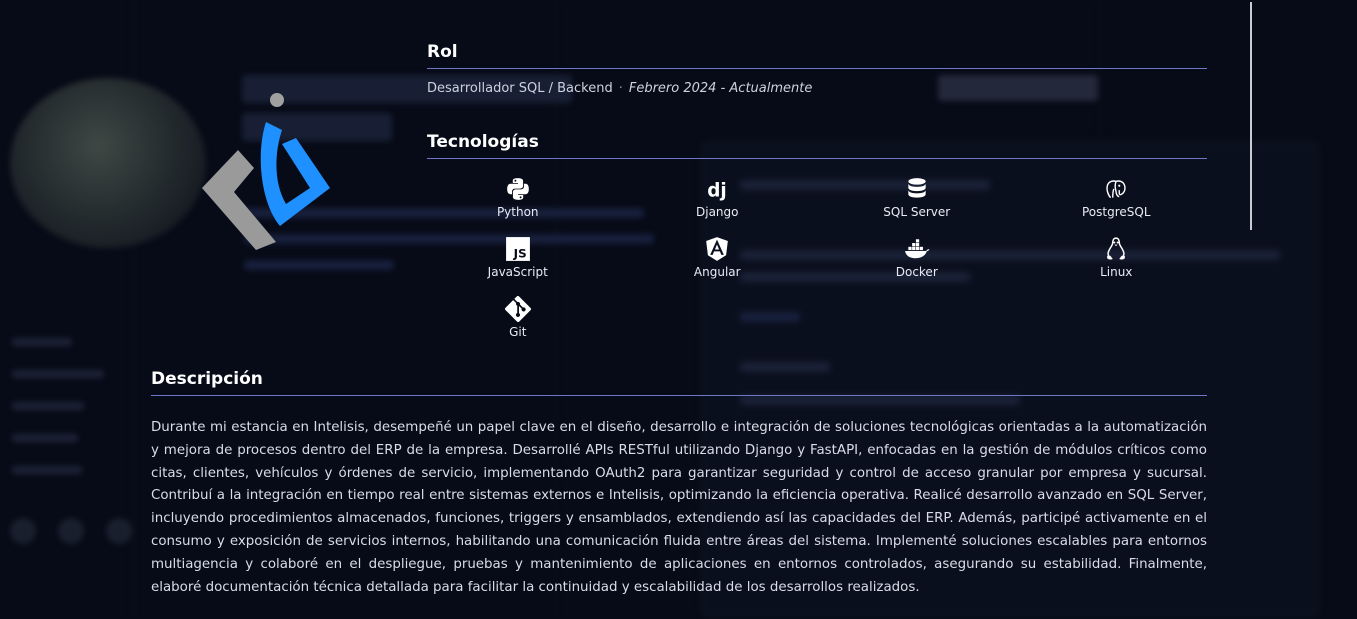 Image resolution: width=1357 pixels, height=619 pixels. I want to click on role-heading: Rol, so click(817, 55).